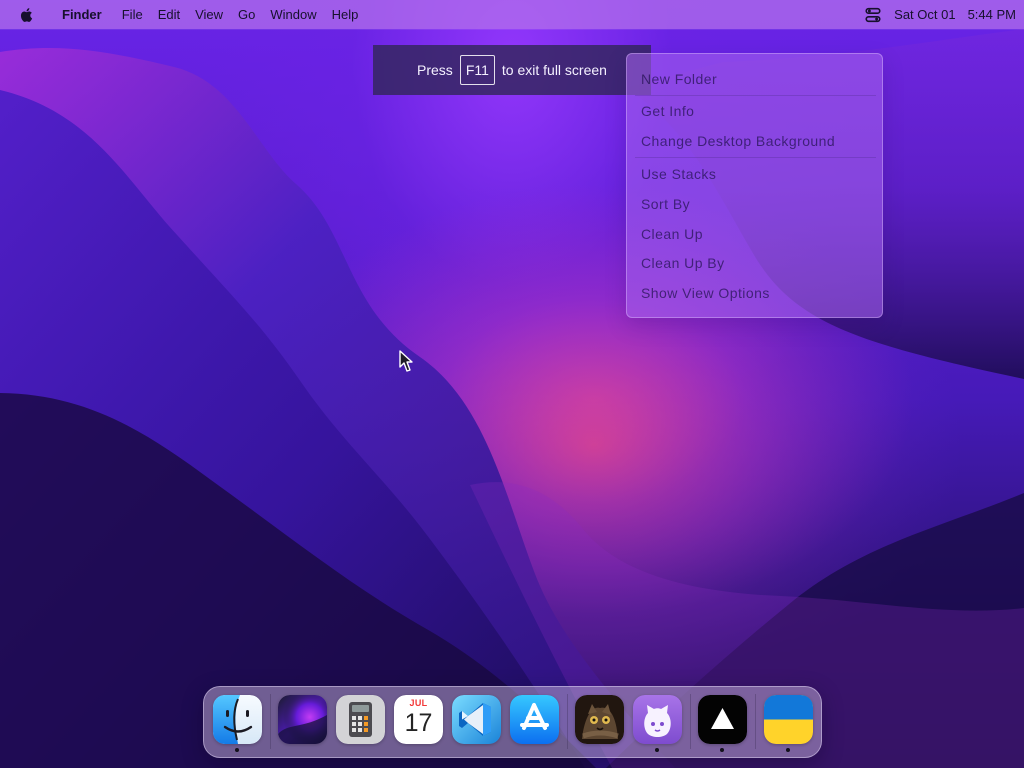 The width and height of the screenshot is (1024, 768). I want to click on context-menu-get-info: Get Info, so click(667, 111).